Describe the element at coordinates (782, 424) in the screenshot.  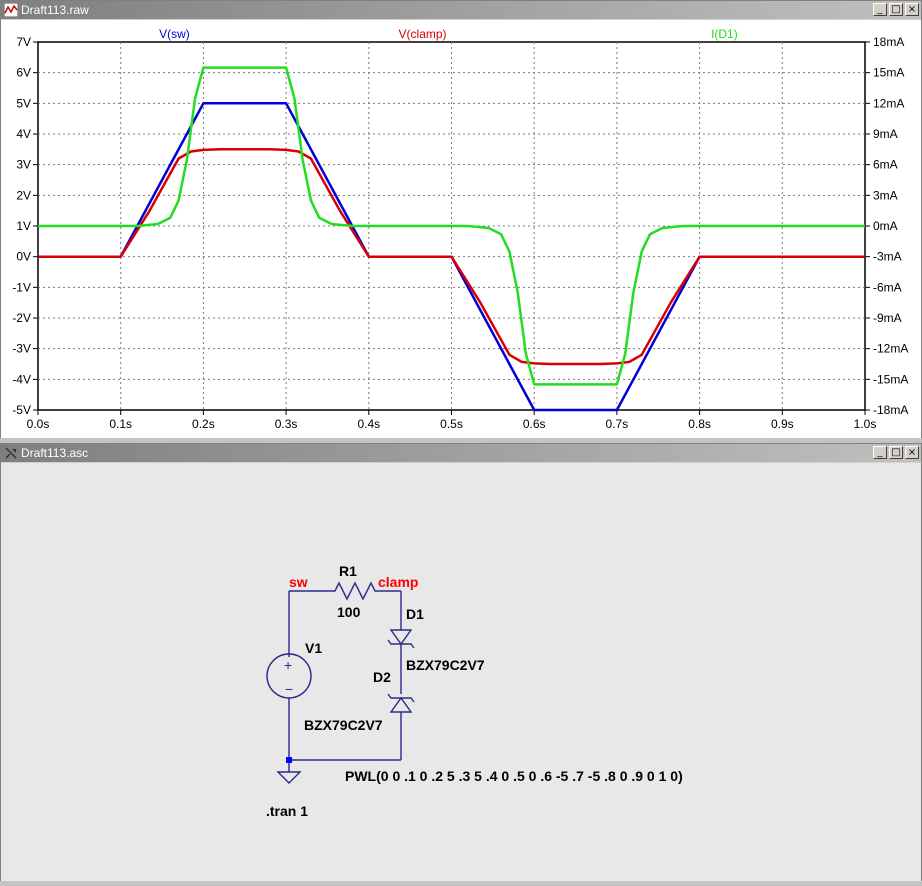
I see `x-tick-label: 0.9s` at that location.